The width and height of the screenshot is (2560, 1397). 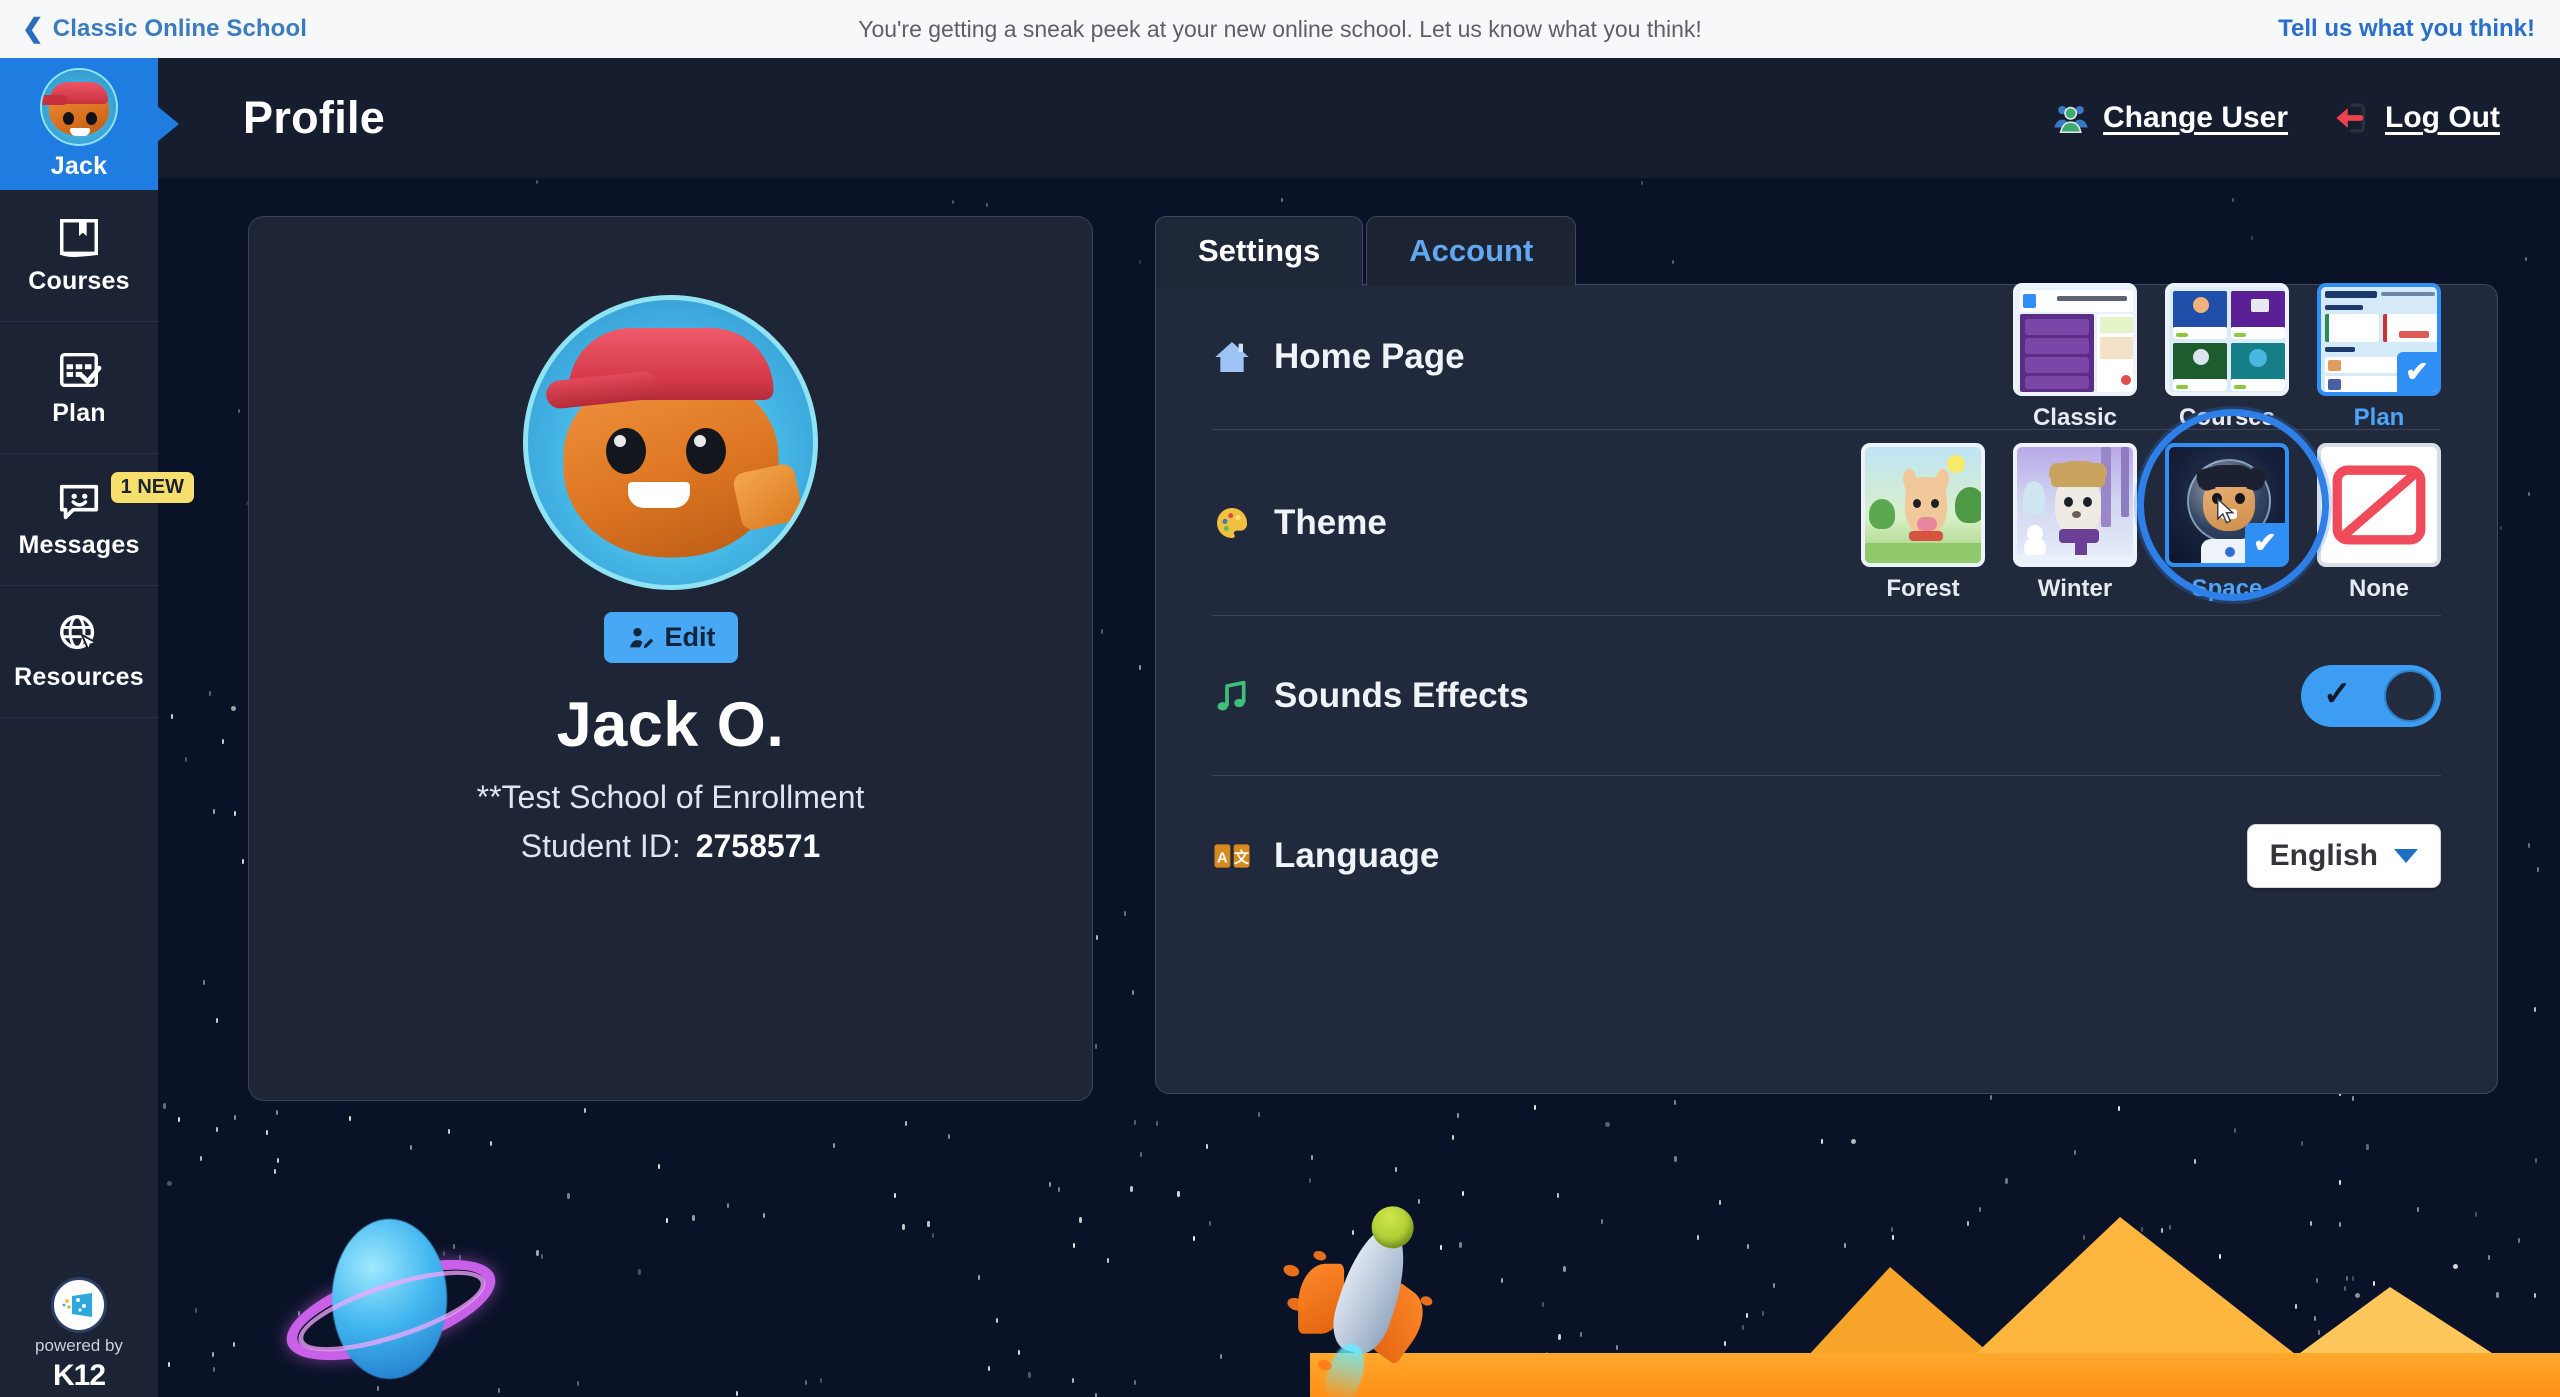 What do you see at coordinates (1923, 588) in the screenshot?
I see `option-label: Forest` at bounding box center [1923, 588].